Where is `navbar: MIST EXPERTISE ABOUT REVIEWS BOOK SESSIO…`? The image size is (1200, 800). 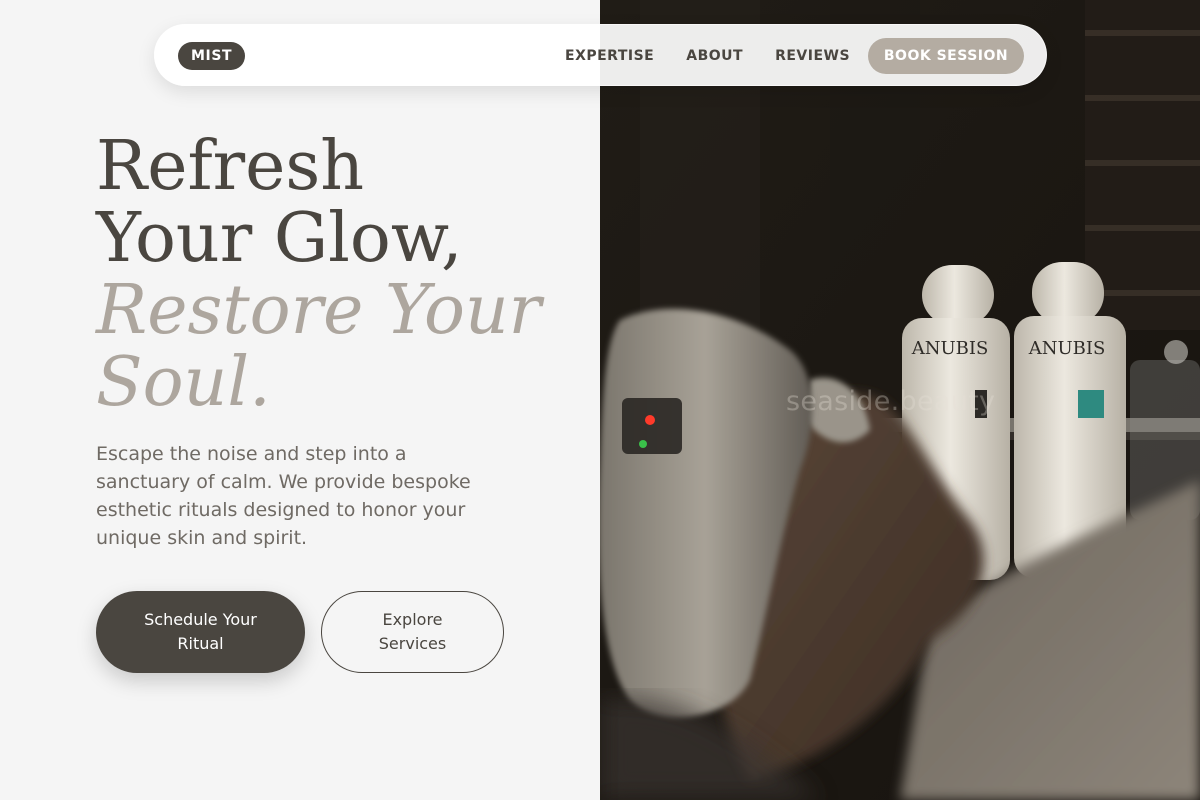 navbar: MIST EXPERTISE ABOUT REVIEWS BOOK SESSIO… is located at coordinates (600, 55).